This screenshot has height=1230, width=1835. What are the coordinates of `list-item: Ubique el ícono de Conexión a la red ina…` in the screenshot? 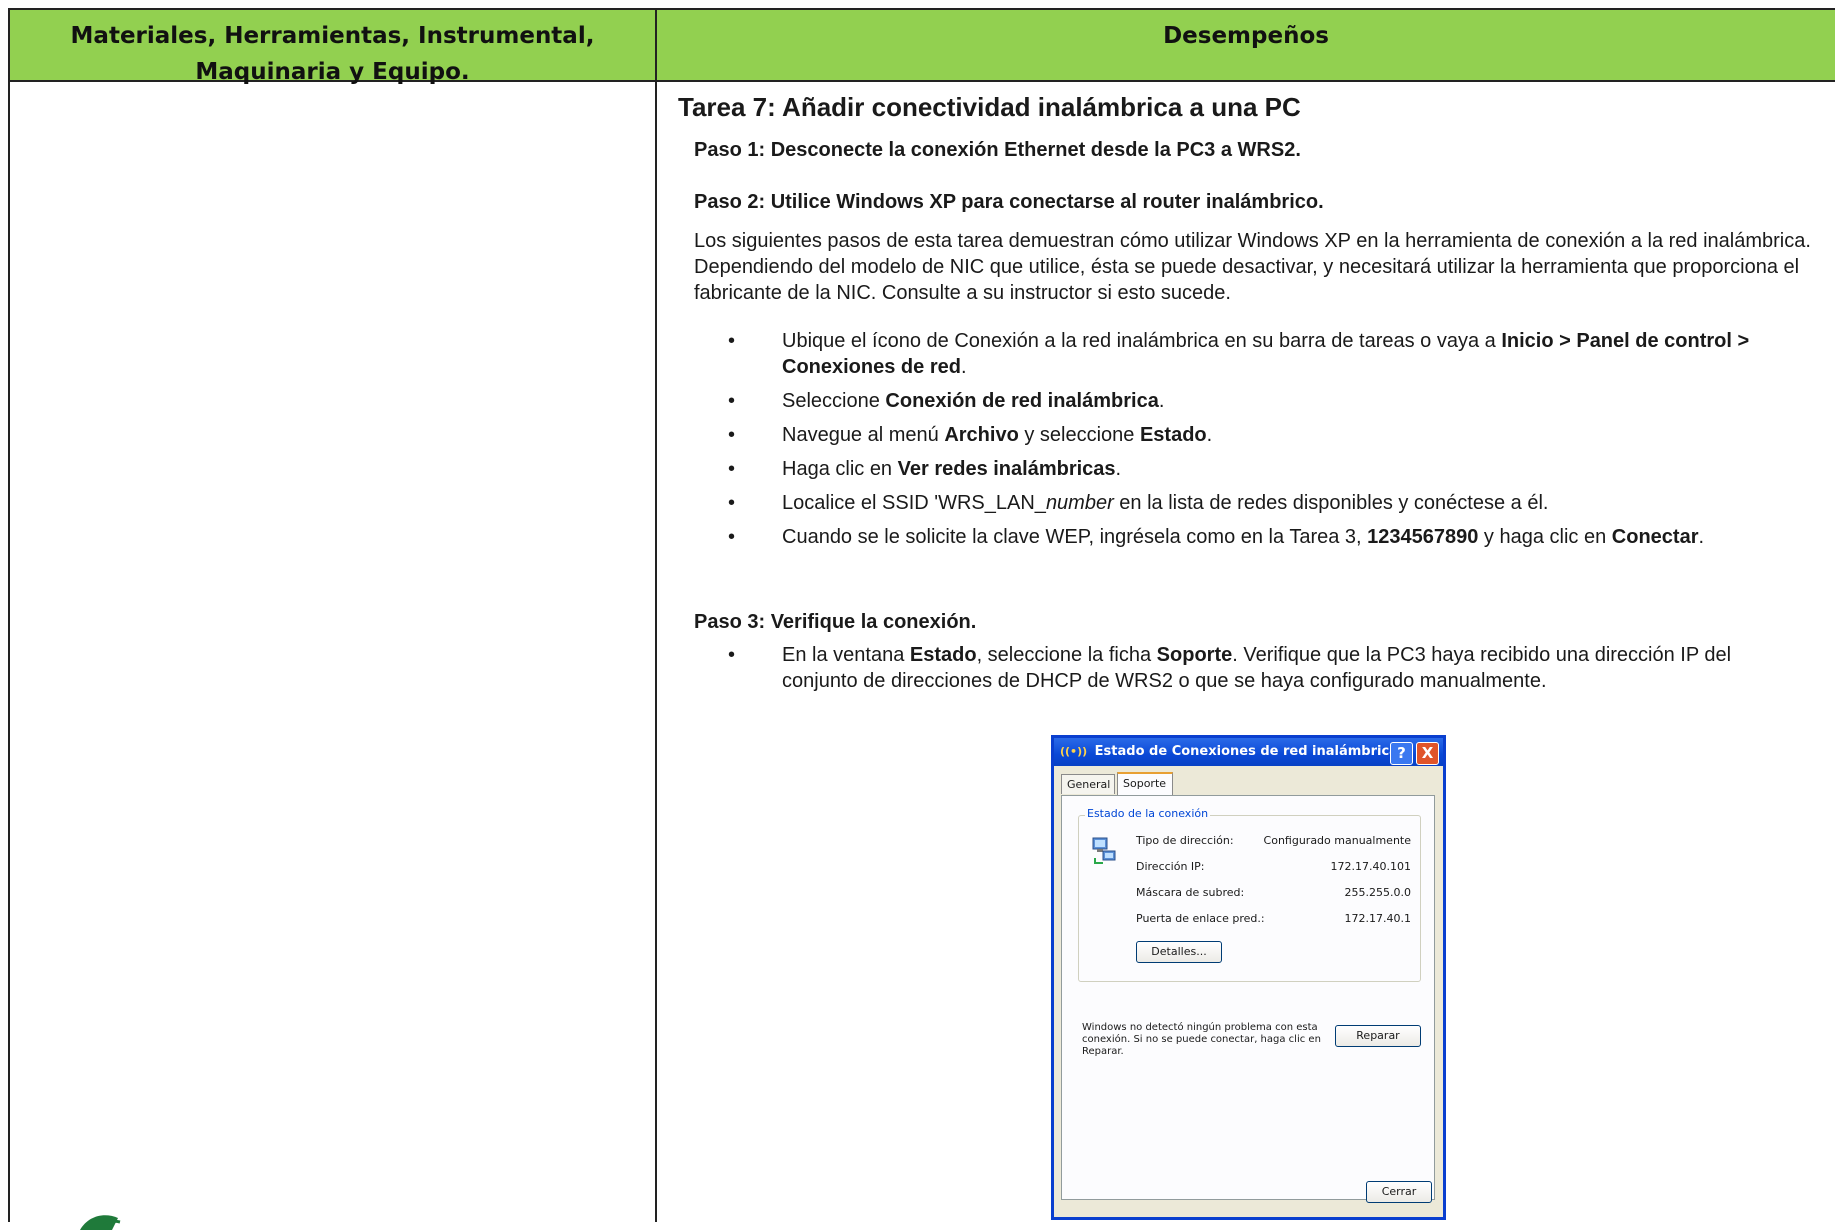 It's located at (1268, 354).